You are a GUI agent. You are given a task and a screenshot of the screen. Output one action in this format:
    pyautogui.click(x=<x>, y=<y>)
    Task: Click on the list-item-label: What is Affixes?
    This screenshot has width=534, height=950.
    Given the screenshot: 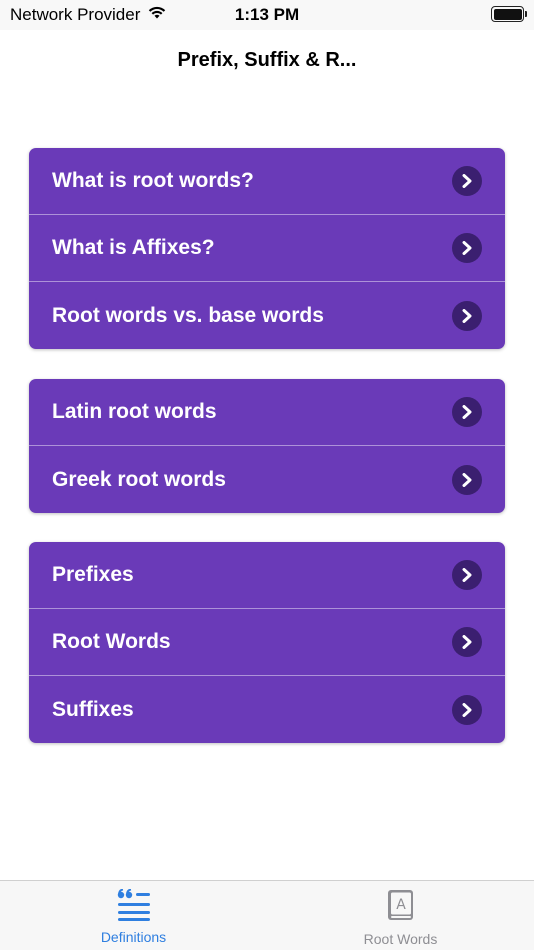 What is the action you would take?
    pyautogui.click(x=133, y=247)
    